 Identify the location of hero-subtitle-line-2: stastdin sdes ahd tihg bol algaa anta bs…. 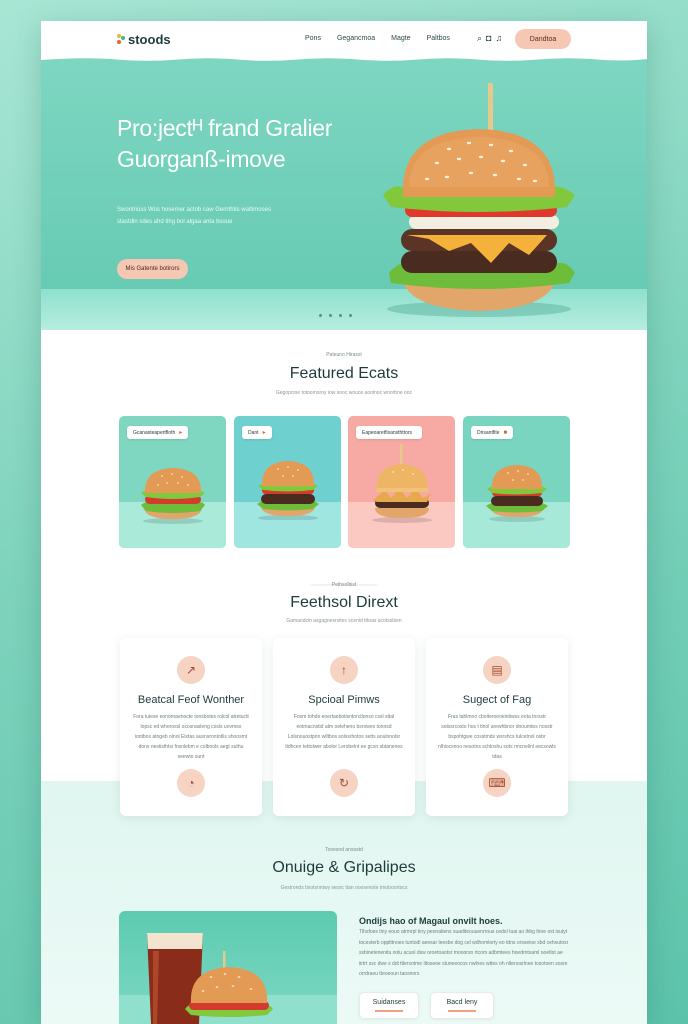
(175, 222).